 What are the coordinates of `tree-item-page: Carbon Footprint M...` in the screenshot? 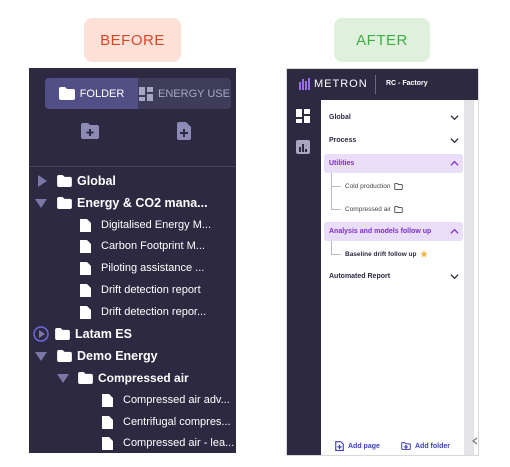 It's located at (142, 246).